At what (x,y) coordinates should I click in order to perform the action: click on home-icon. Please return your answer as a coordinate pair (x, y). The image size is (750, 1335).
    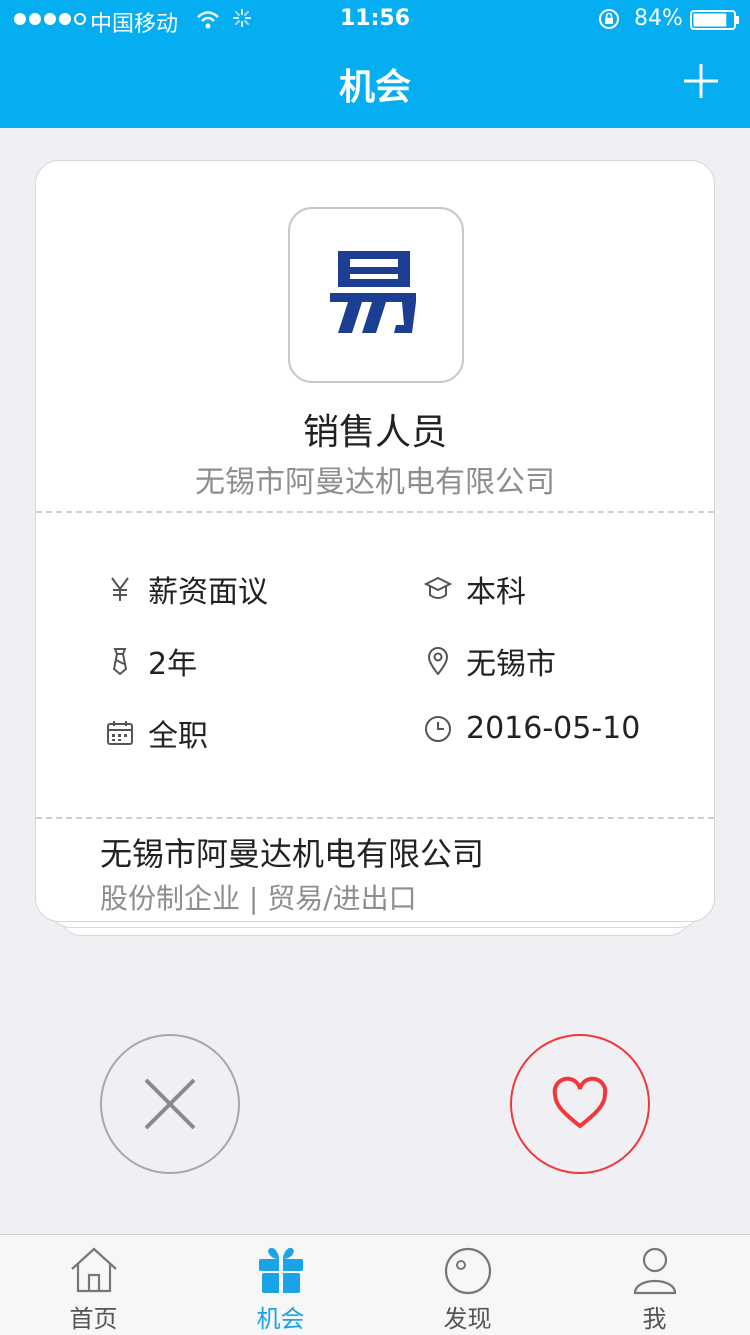
    Looking at the image, I should click on (94, 1270).